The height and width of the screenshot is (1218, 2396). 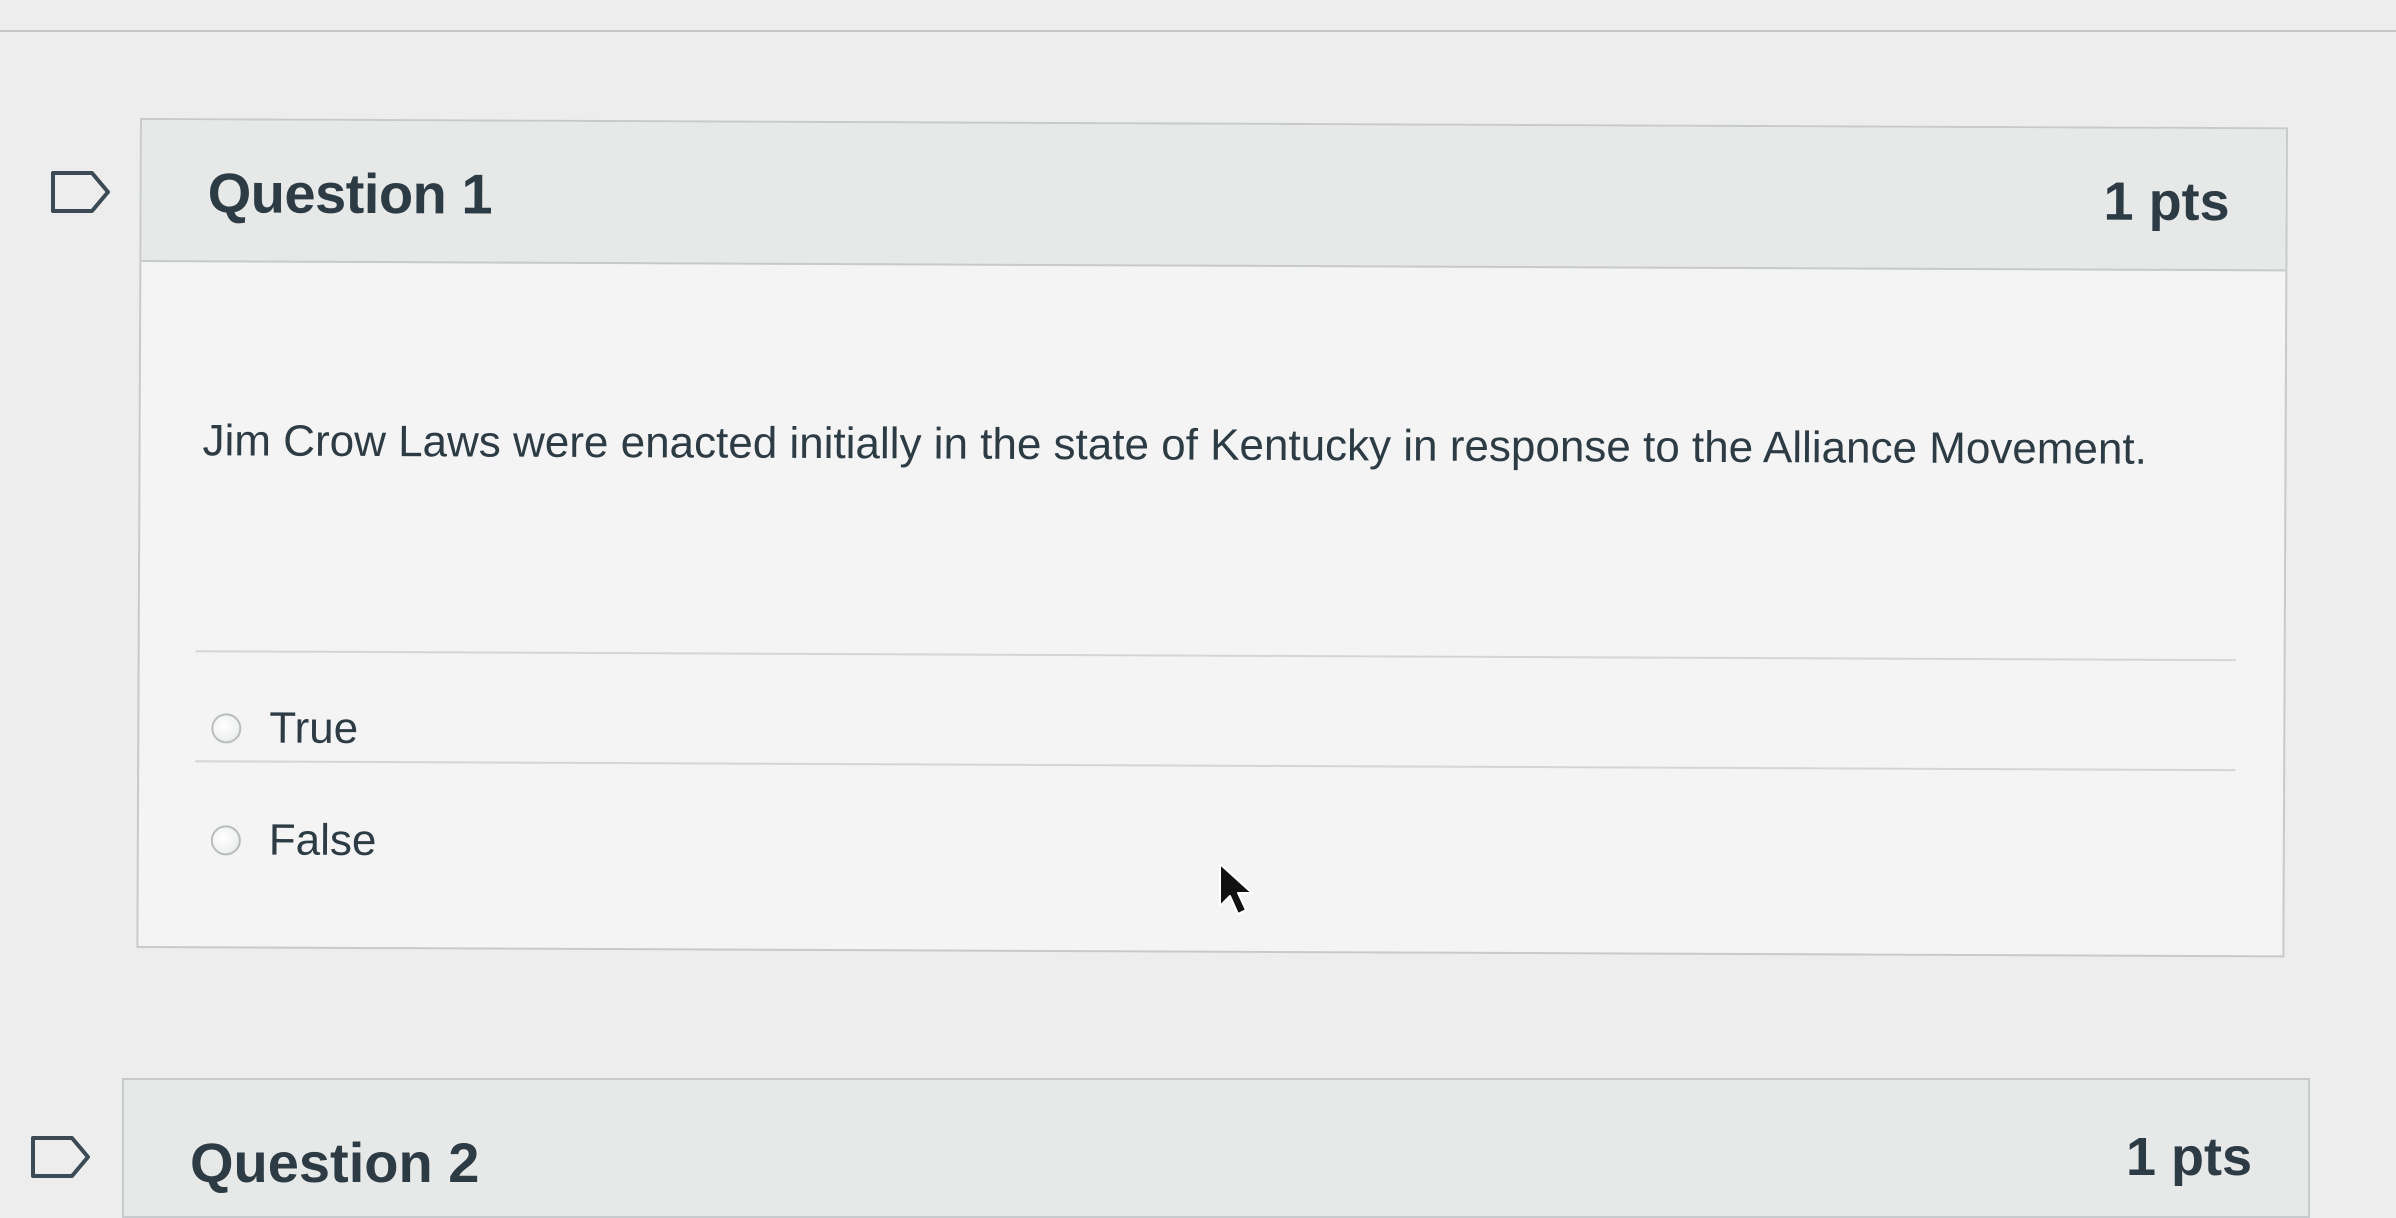 I want to click on question-points-2: 1 pts, so click(x=2188, y=1157).